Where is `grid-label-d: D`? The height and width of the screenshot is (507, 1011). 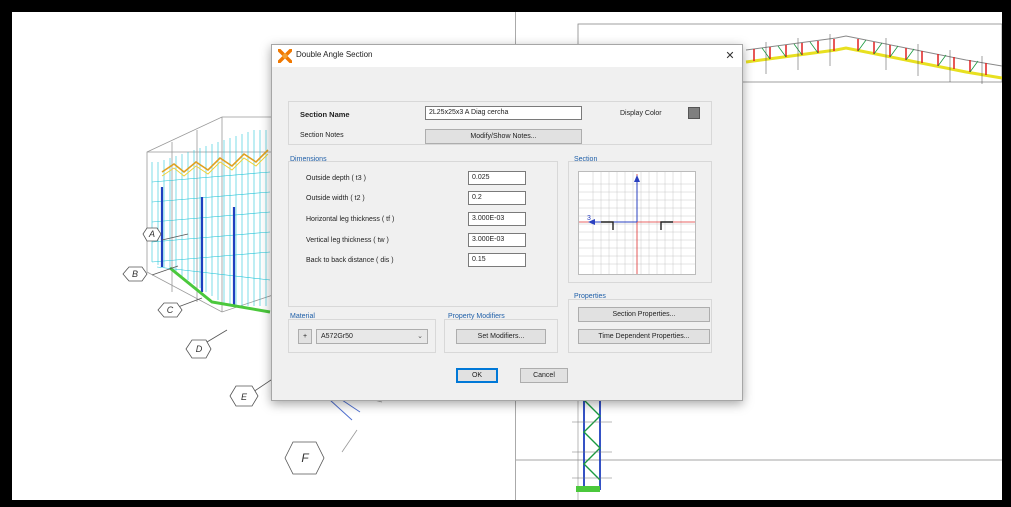
grid-label-d: D is located at coordinates (199, 349).